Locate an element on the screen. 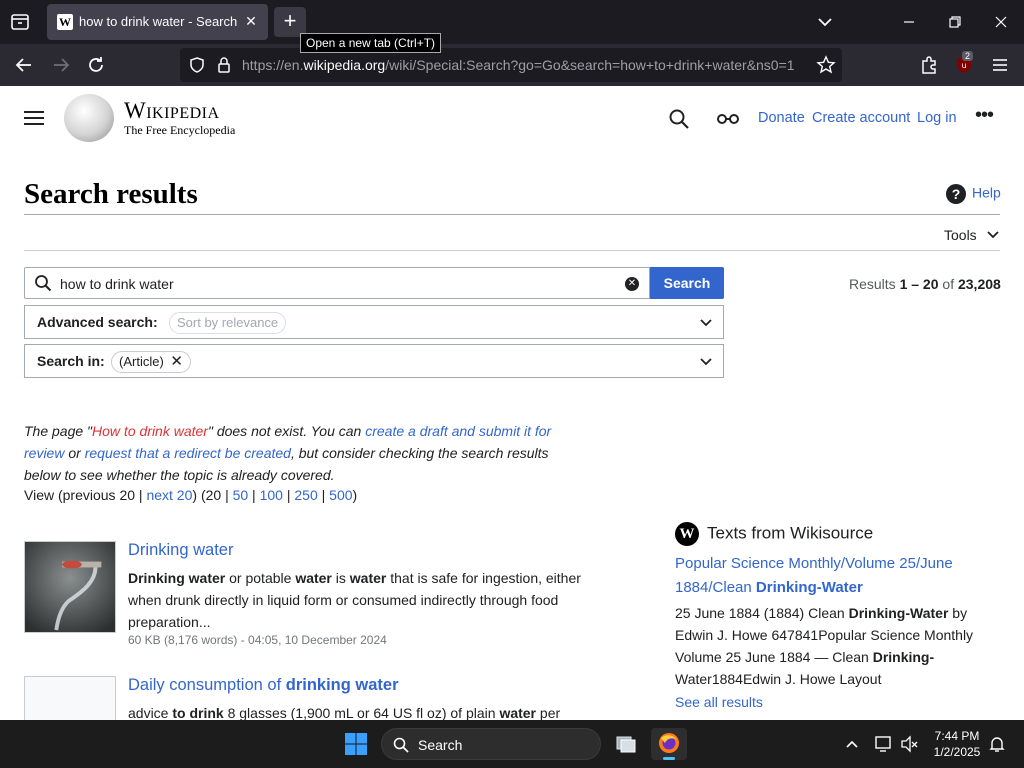 Image resolution: width=1024 pixels, height=768 pixels. firefox-taskbar-icon is located at coordinates (669, 744).